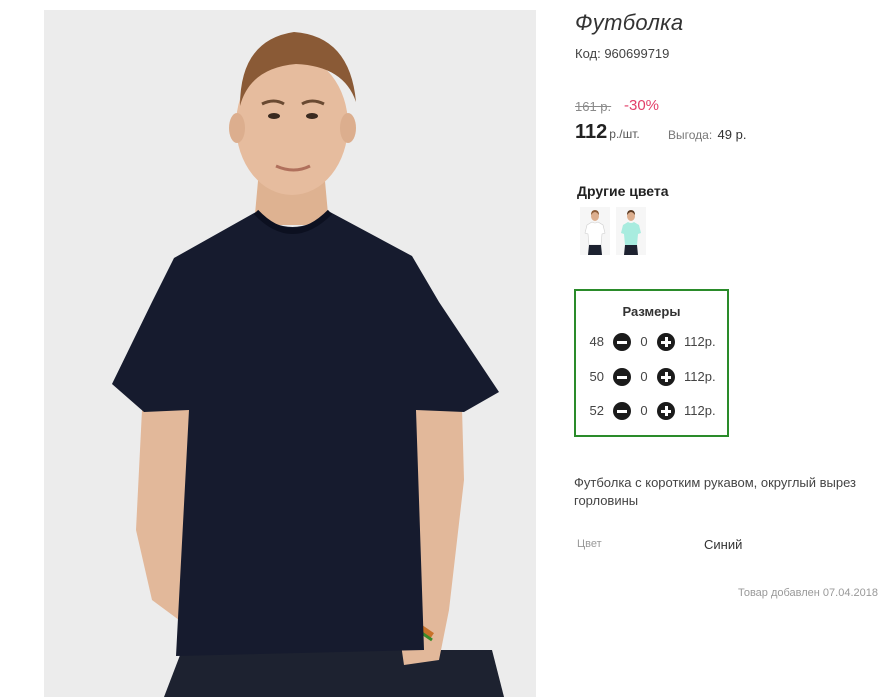 This screenshot has width=878, height=697. What do you see at coordinates (656, 377) in the screenshot?
I see `size-row: 50 0 112р.` at bounding box center [656, 377].